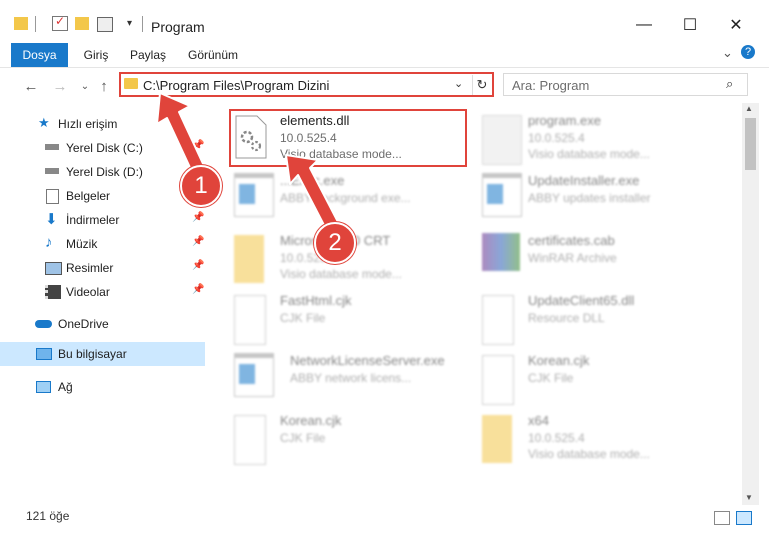 The width and height of the screenshot is (769, 538). I want to click on details-view-icon, so click(722, 518).